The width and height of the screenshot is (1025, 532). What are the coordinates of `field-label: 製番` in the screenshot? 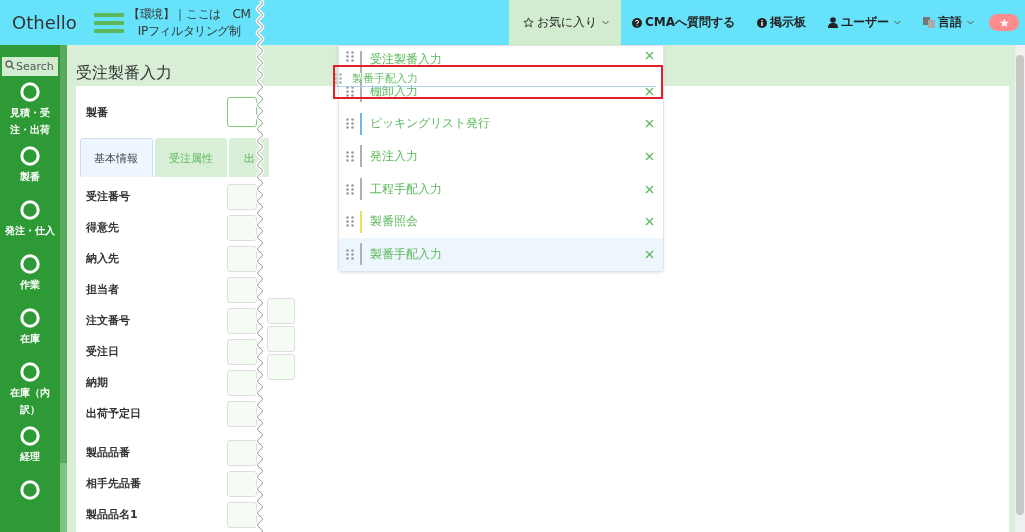 It's located at (97, 112).